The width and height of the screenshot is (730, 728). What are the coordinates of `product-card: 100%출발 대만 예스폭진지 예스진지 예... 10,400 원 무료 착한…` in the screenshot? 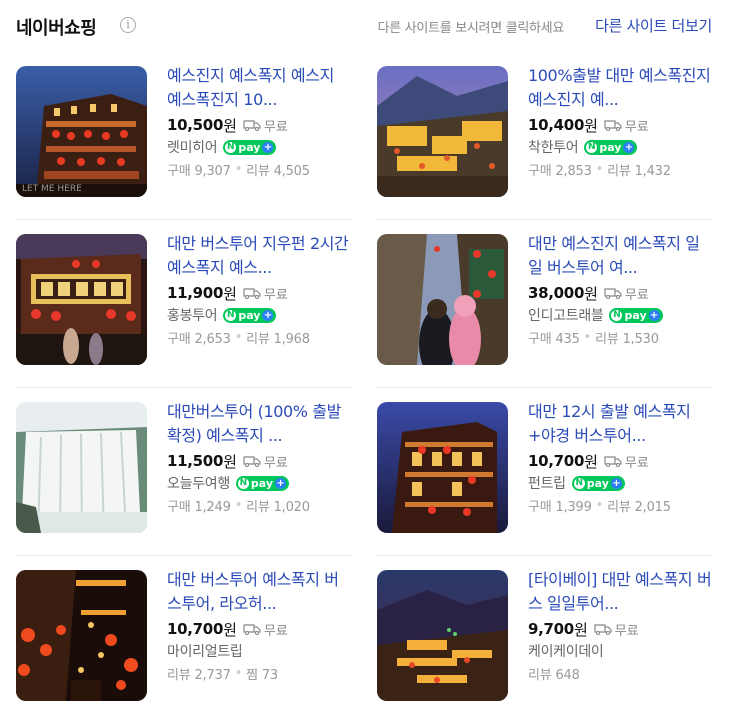 It's located at (544, 136).